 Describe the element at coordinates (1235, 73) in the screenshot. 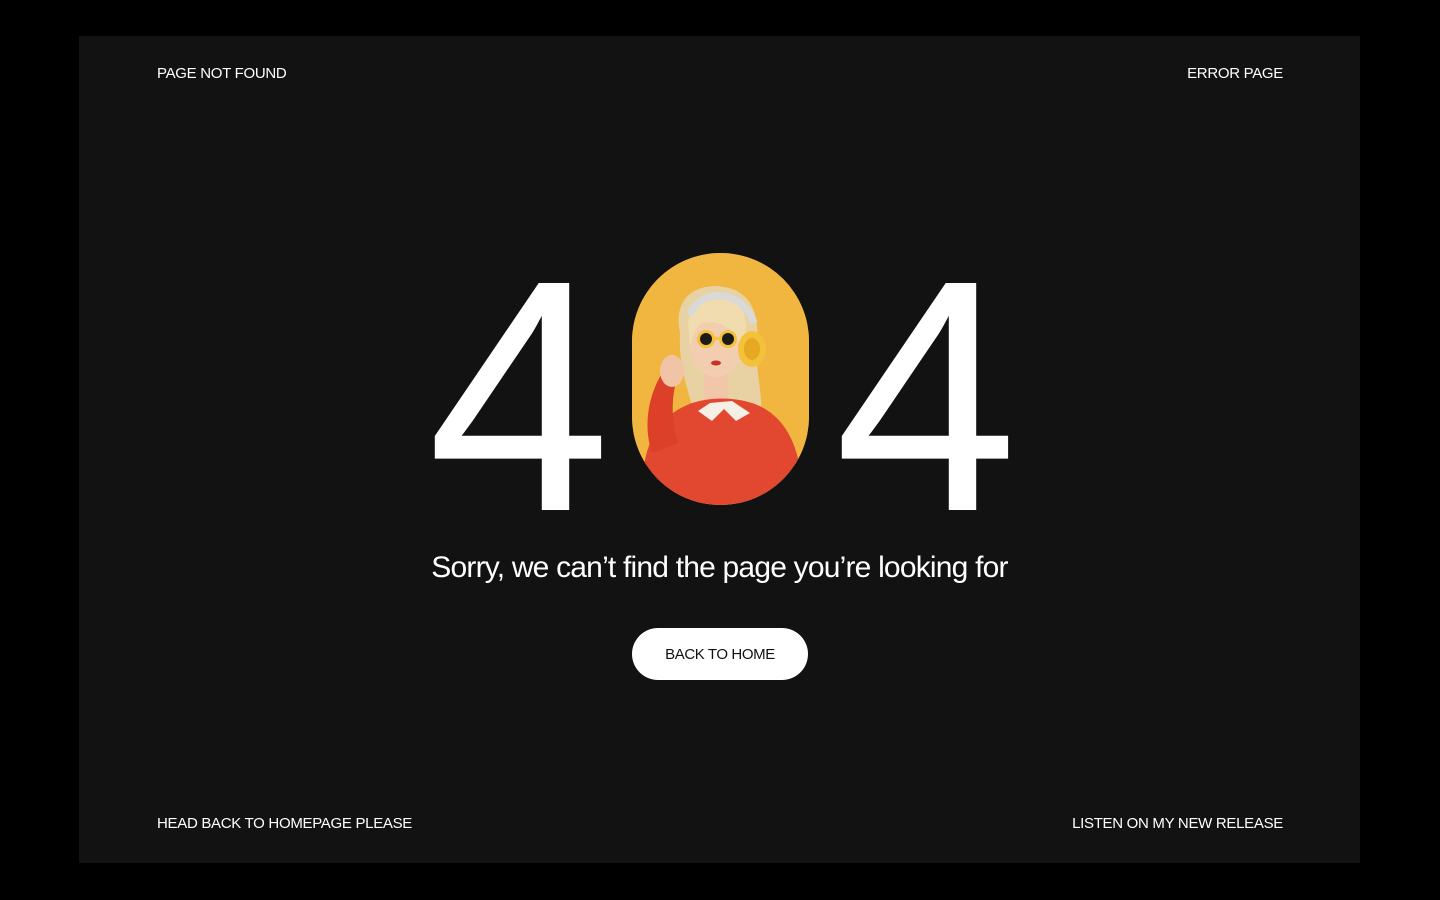

I see `error-page-label: ERROR PAGE` at that location.